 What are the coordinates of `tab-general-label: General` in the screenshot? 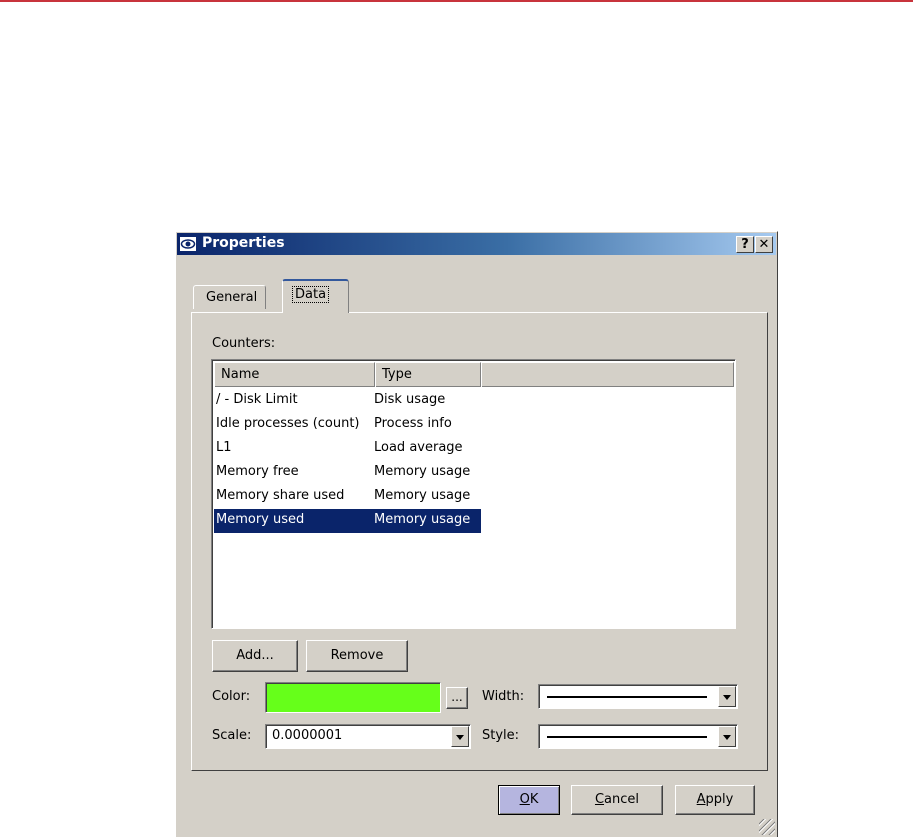 It's located at (232, 297).